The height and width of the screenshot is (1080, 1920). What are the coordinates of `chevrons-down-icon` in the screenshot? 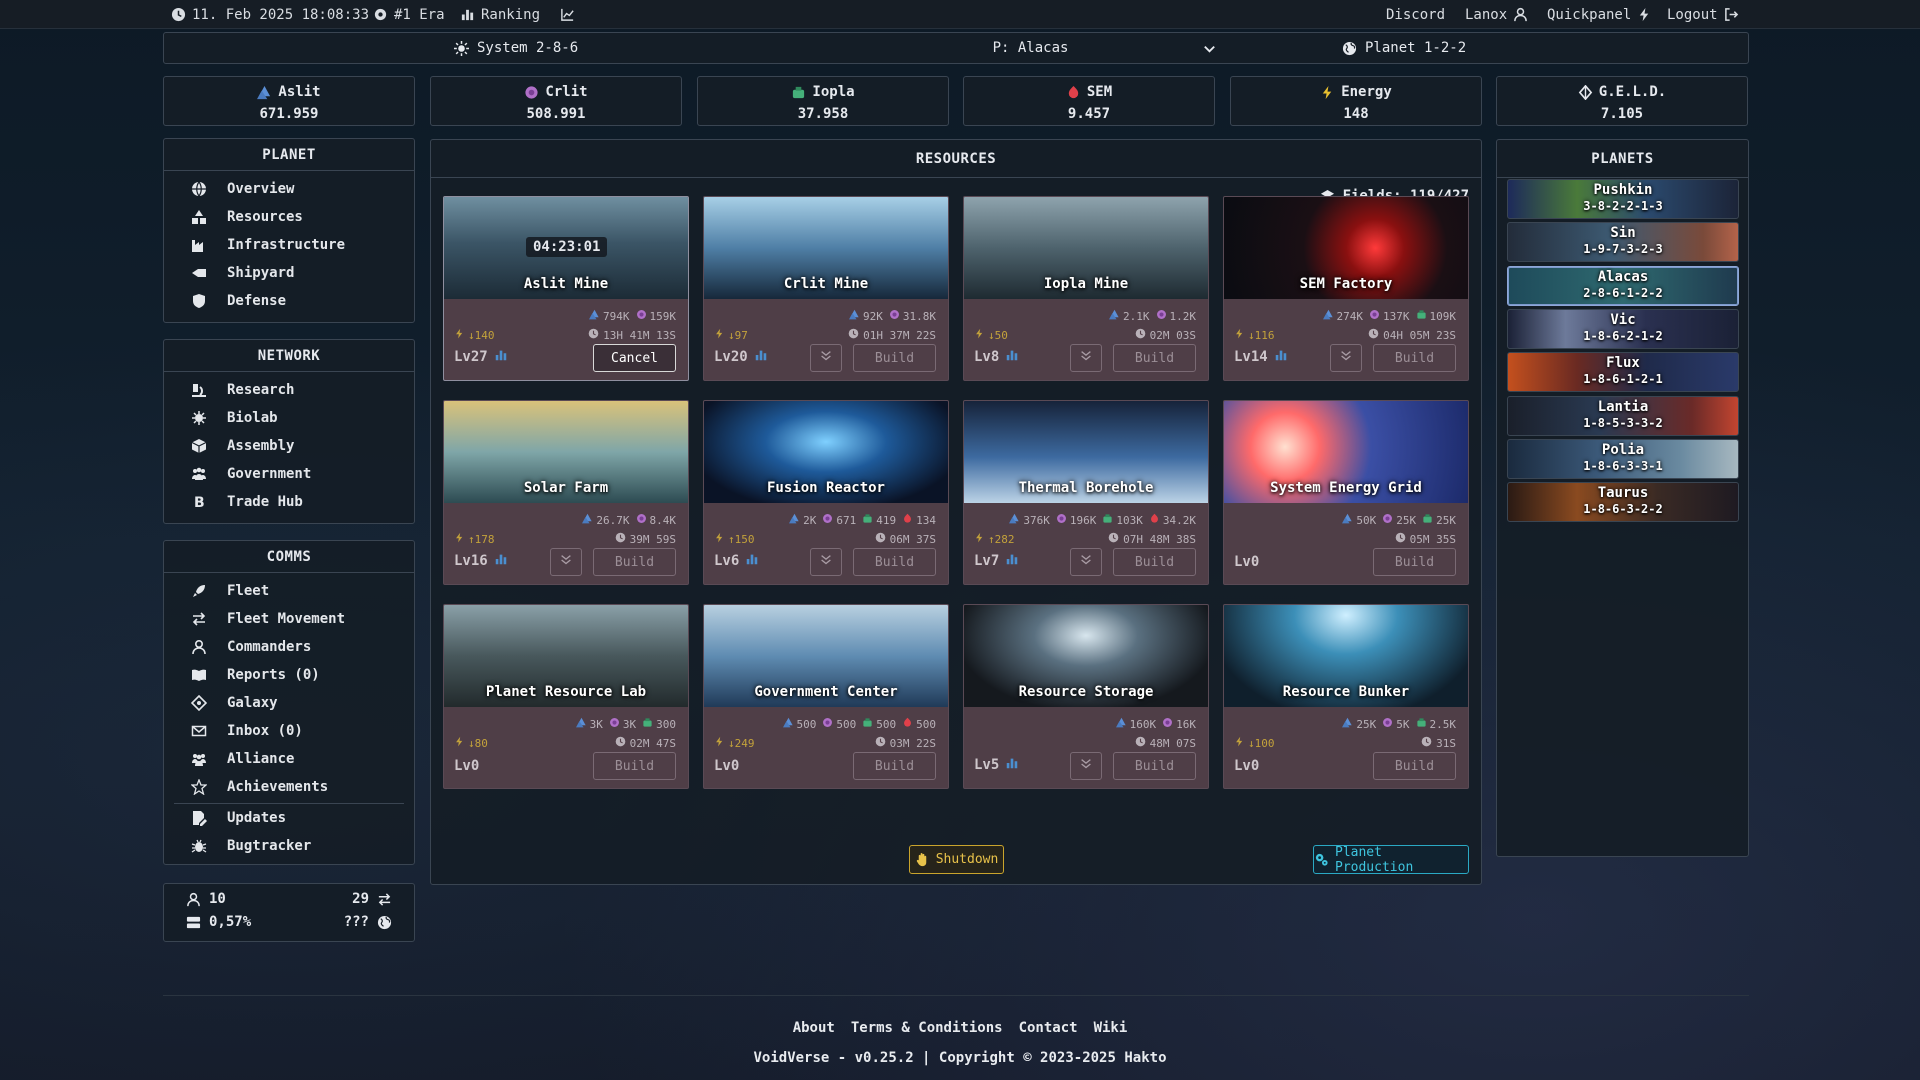 It's located at (826, 358).